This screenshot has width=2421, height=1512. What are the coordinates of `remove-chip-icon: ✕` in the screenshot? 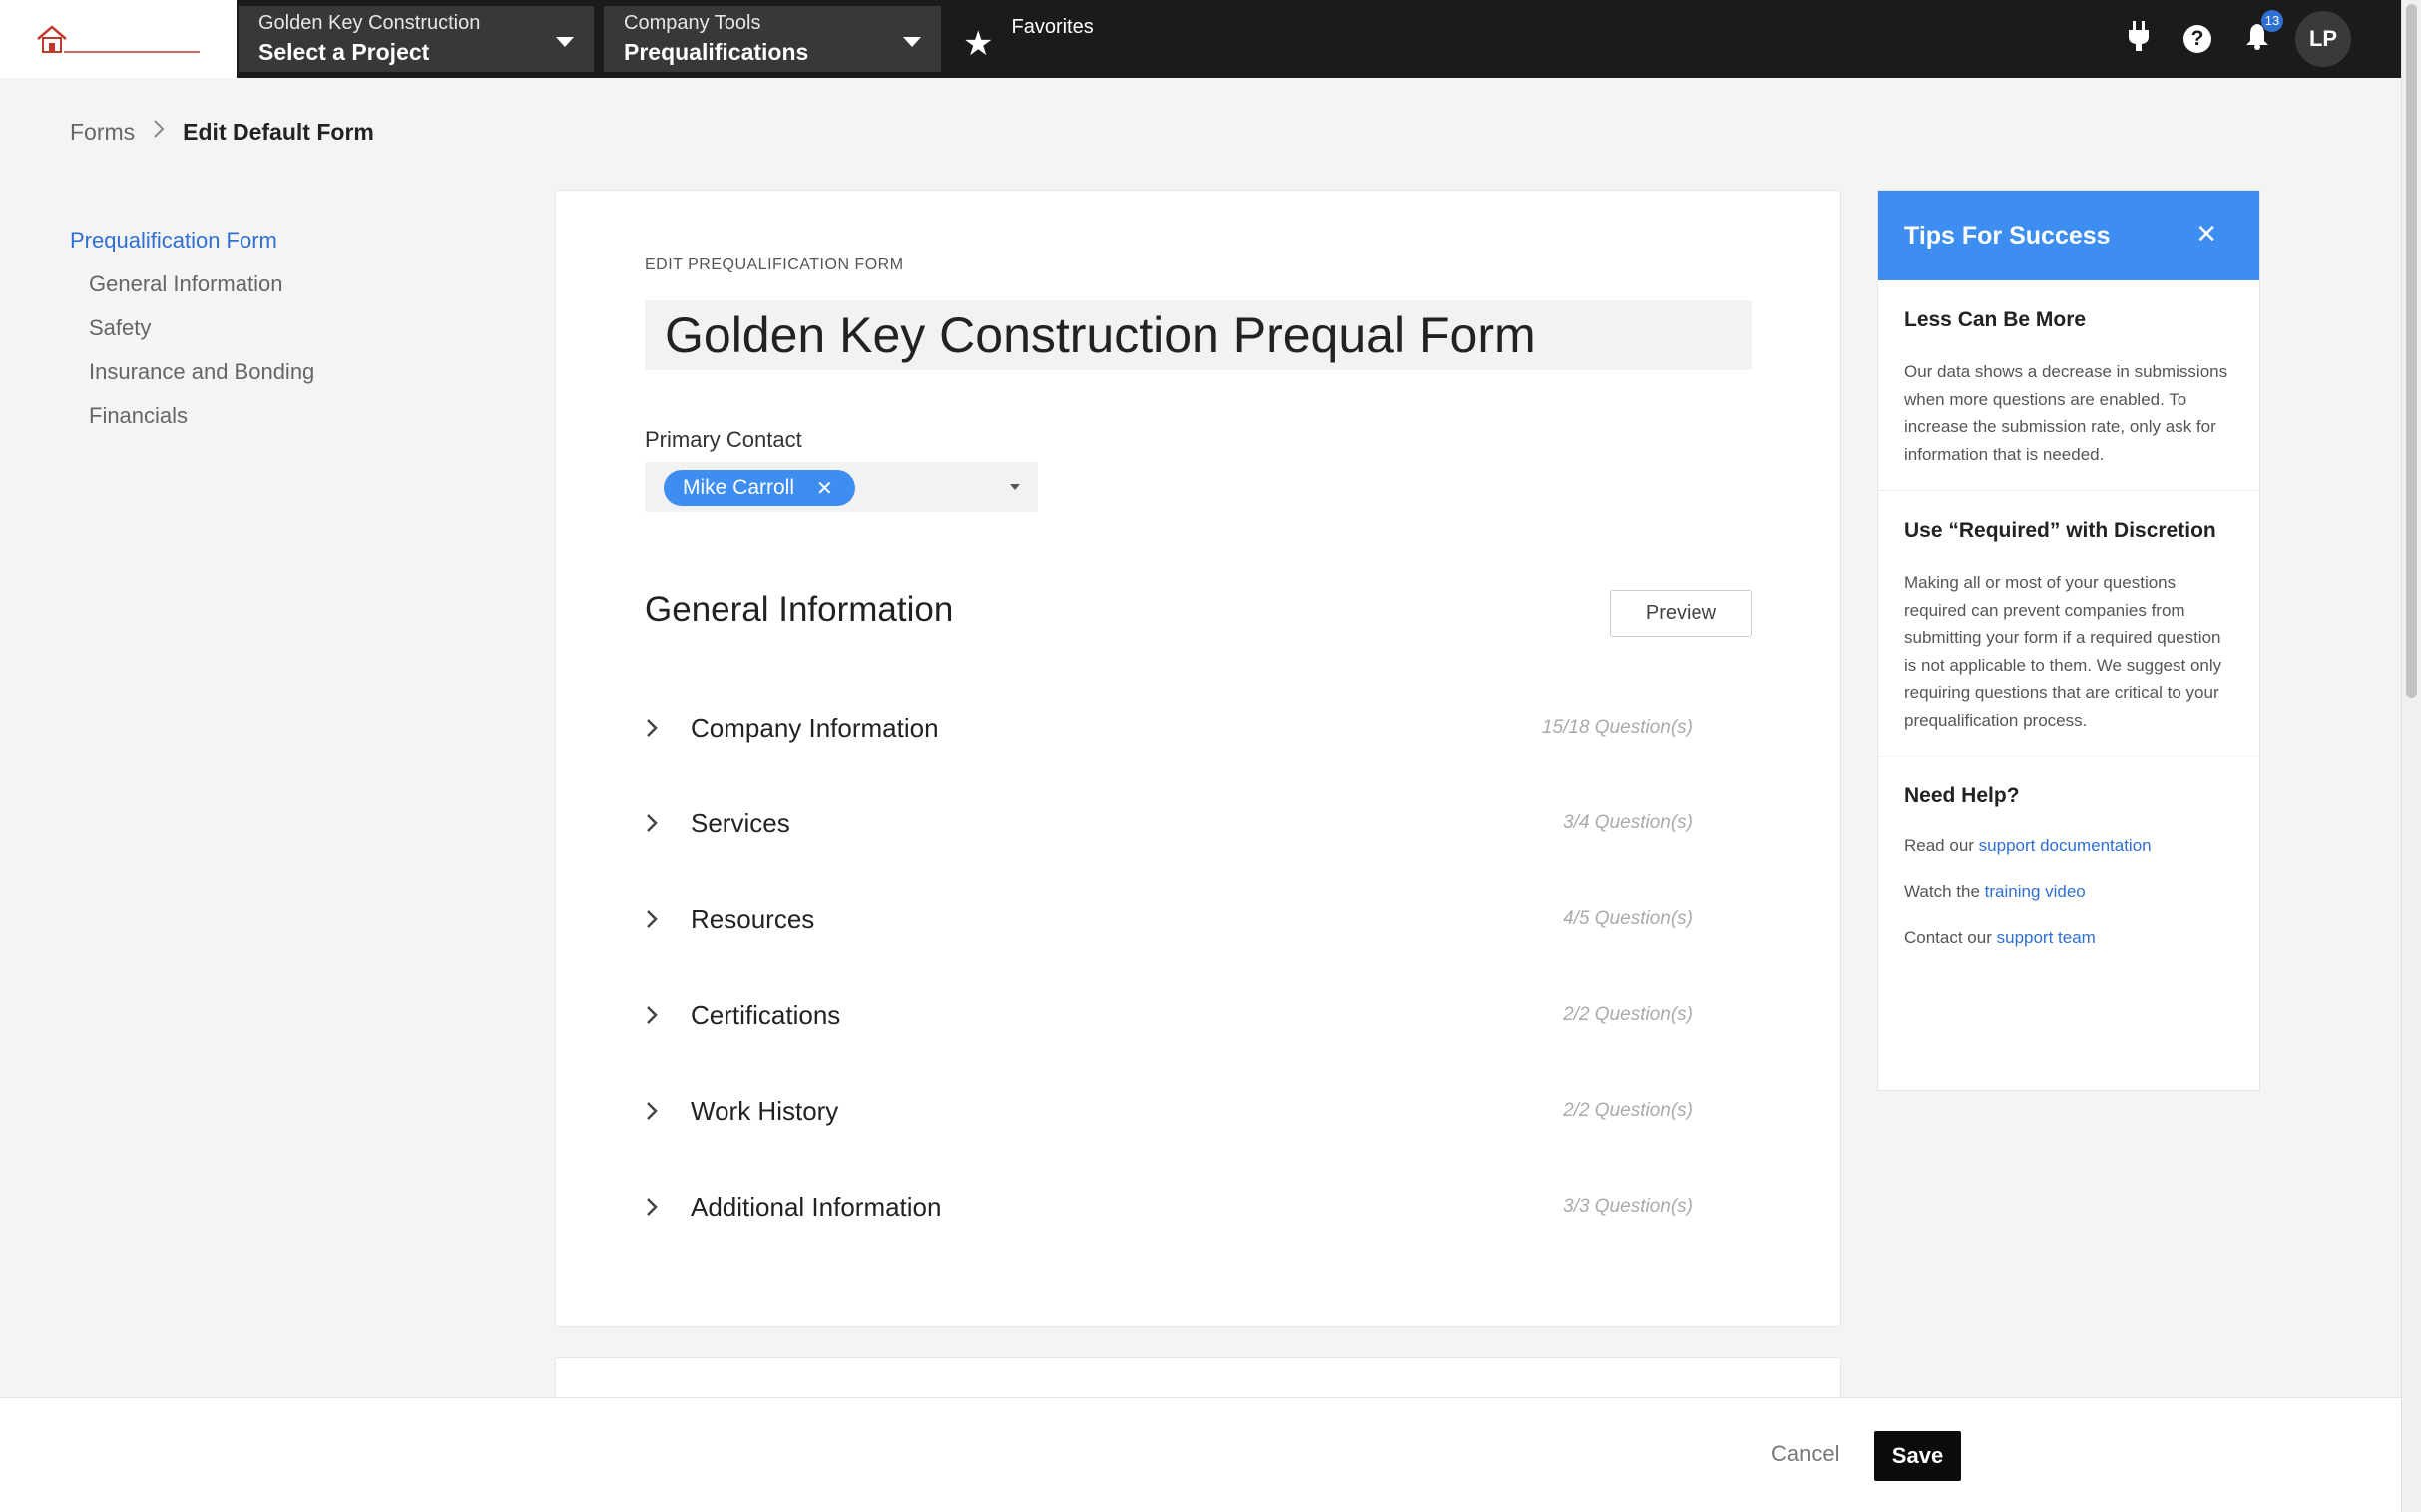 It's located at (824, 488).